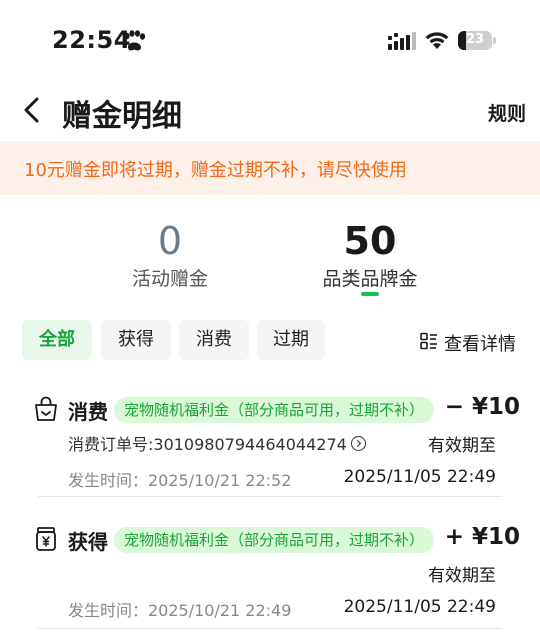 The height and width of the screenshot is (635, 540). I want to click on occurred-time: 发生时间：2025/10/21 22:49, so click(180, 610).